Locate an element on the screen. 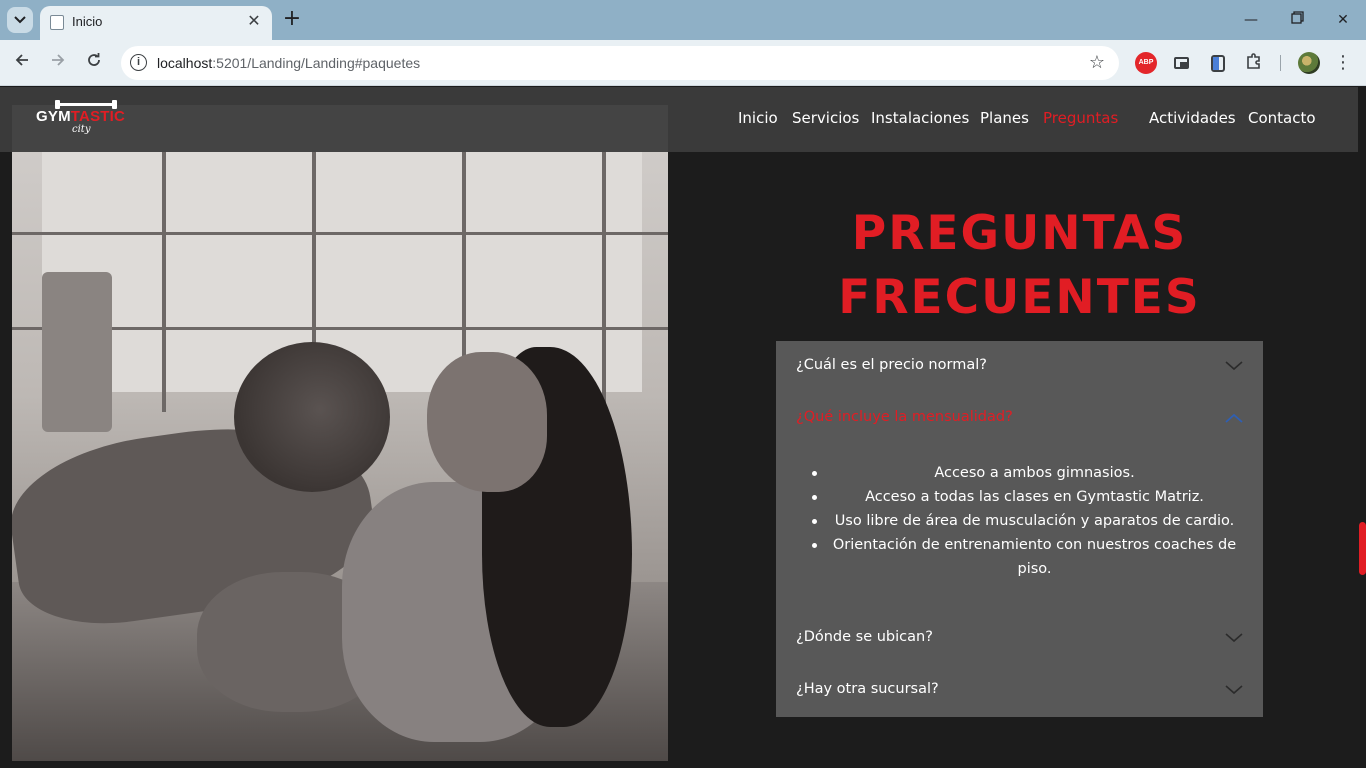  faq-question-label: ¿Cuál es el precio normal? is located at coordinates (891, 365).